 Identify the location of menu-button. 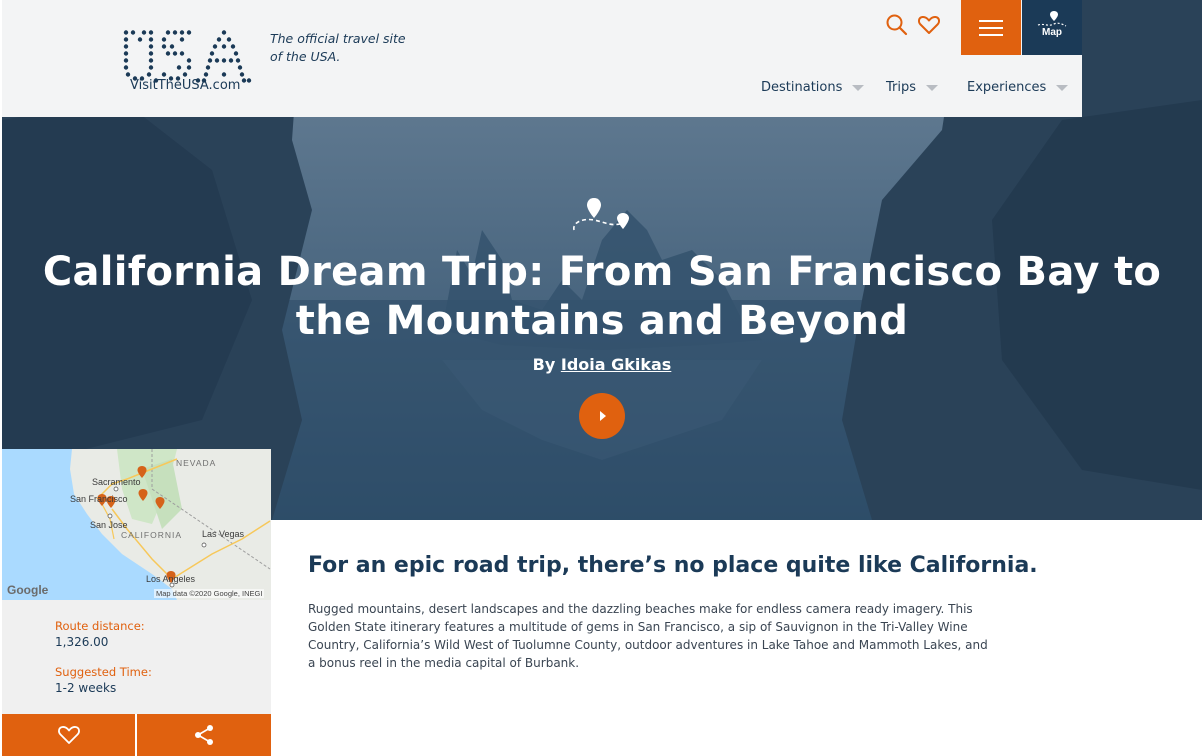
(991, 27).